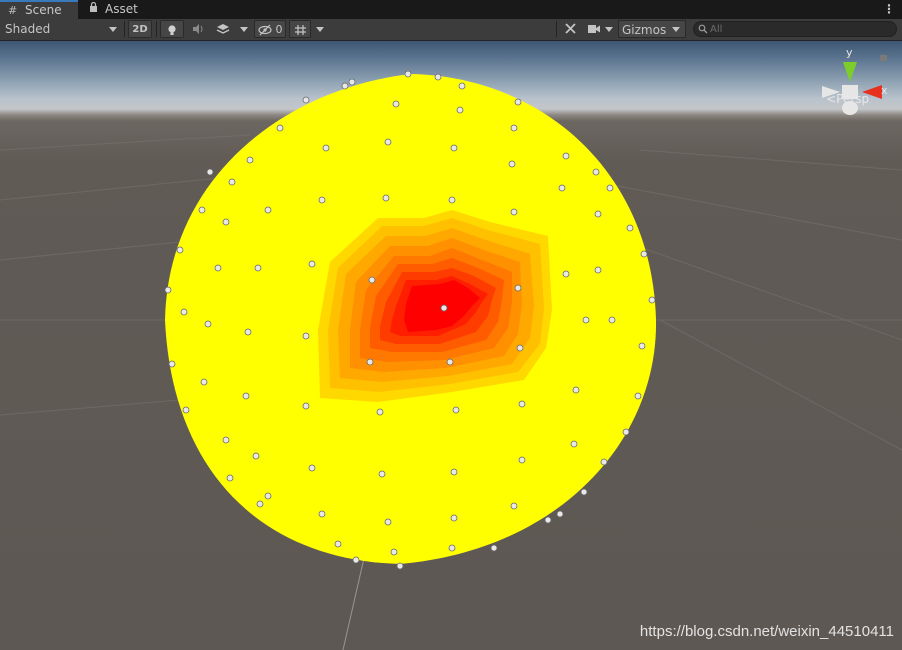  I want to click on grid-icon: #, so click(13, 10).